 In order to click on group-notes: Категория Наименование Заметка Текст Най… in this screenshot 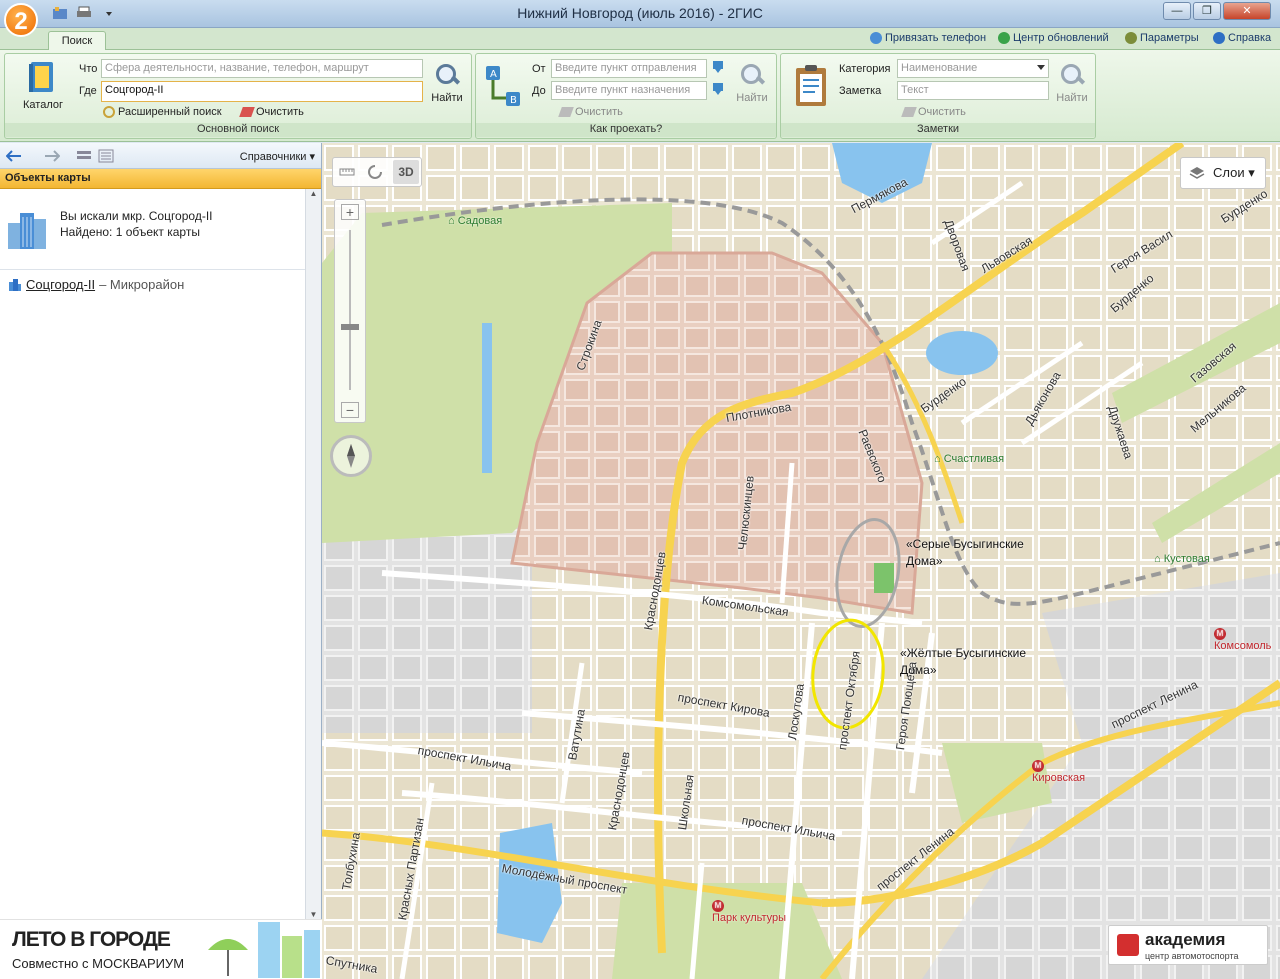, I will do `click(938, 96)`.